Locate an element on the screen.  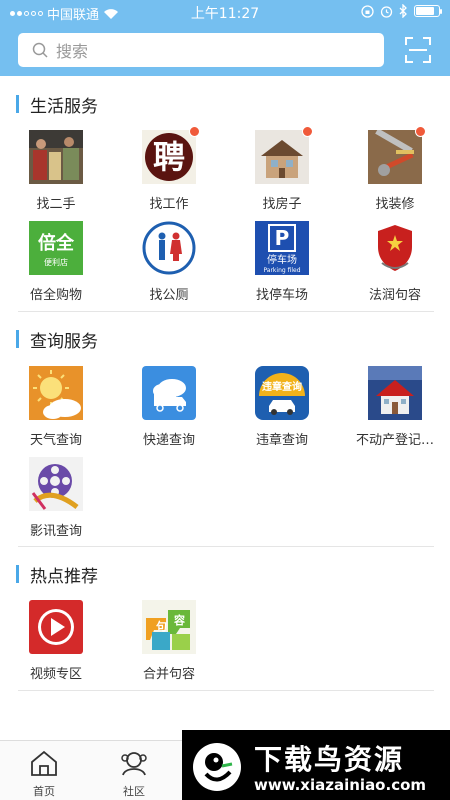
job-icon: 聘 is located at coordinates (171, 155).